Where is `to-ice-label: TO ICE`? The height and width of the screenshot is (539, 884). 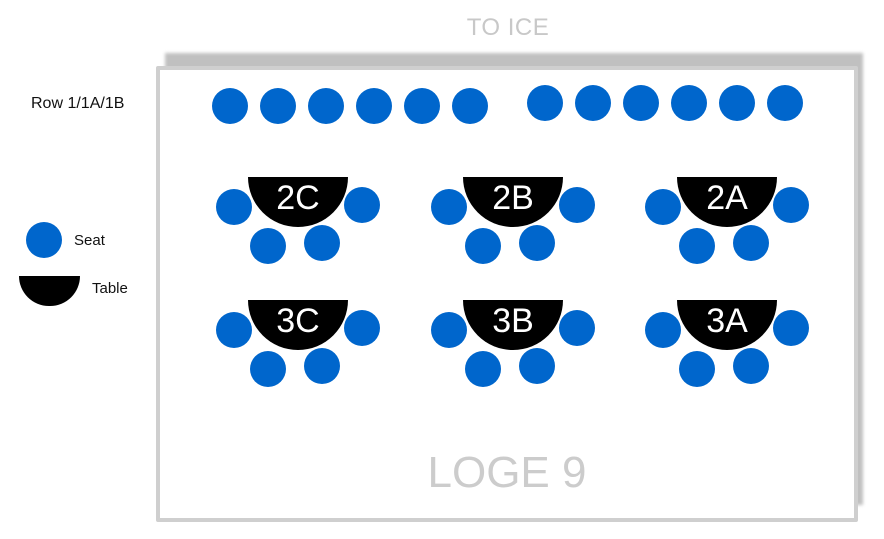
to-ice-label: TO ICE is located at coordinates (508, 27).